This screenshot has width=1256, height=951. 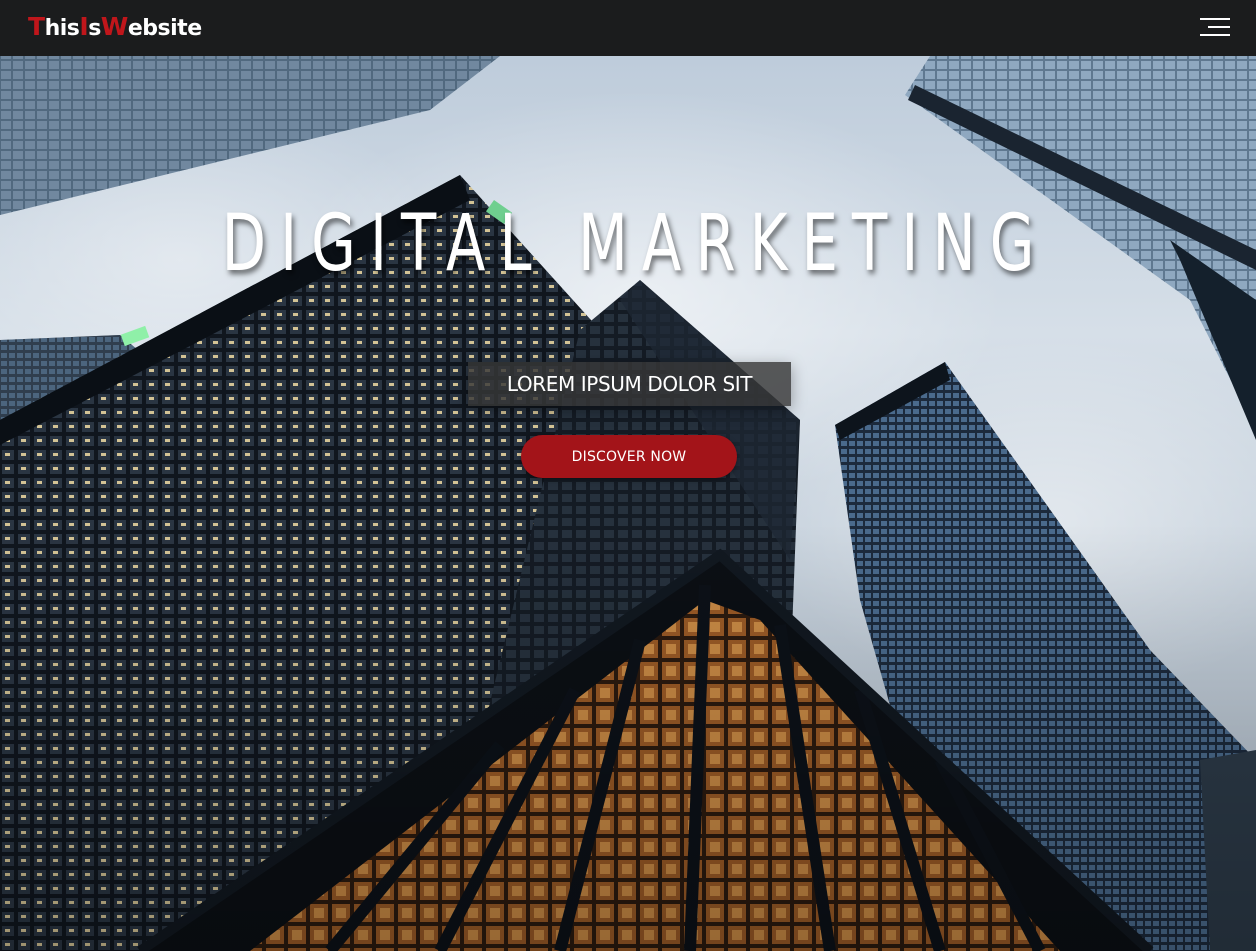 What do you see at coordinates (164, 28) in the screenshot?
I see `logo-part: ebsite` at bounding box center [164, 28].